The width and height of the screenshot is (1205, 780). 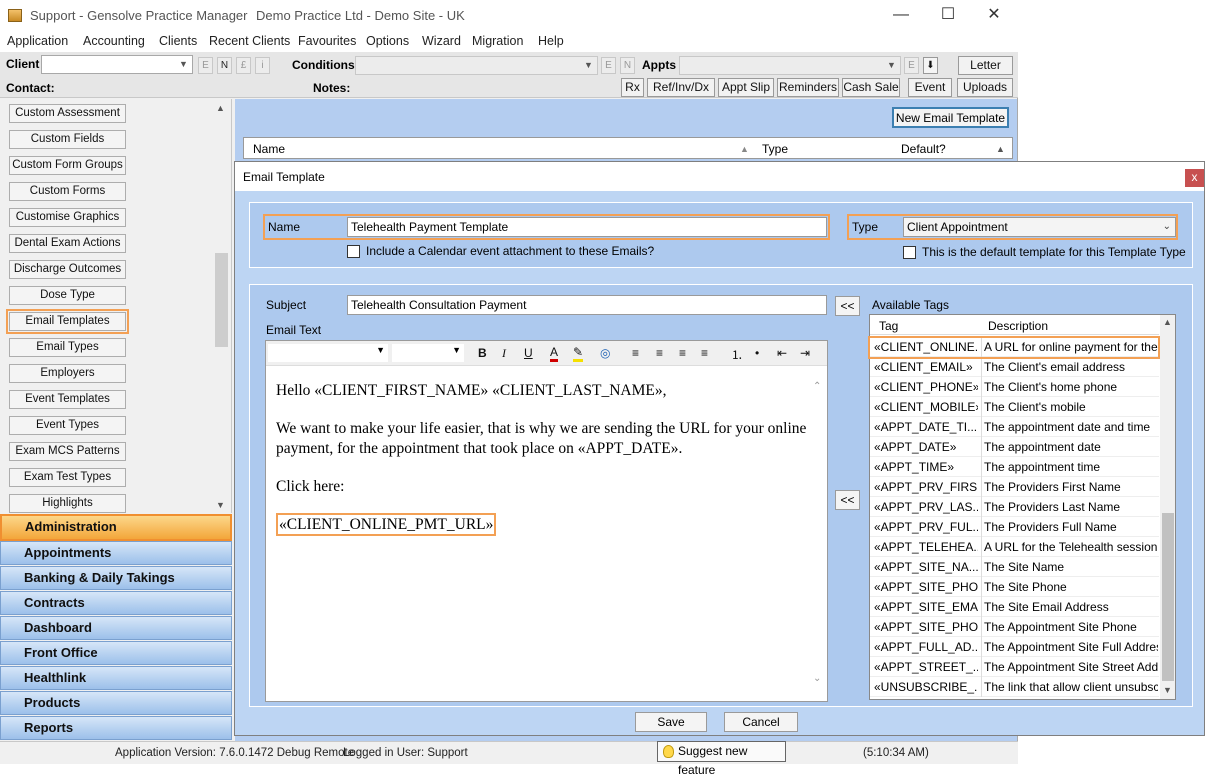 I want to click on admin-item-custom-assessment: Custom Assessment, so click(x=67, y=113).